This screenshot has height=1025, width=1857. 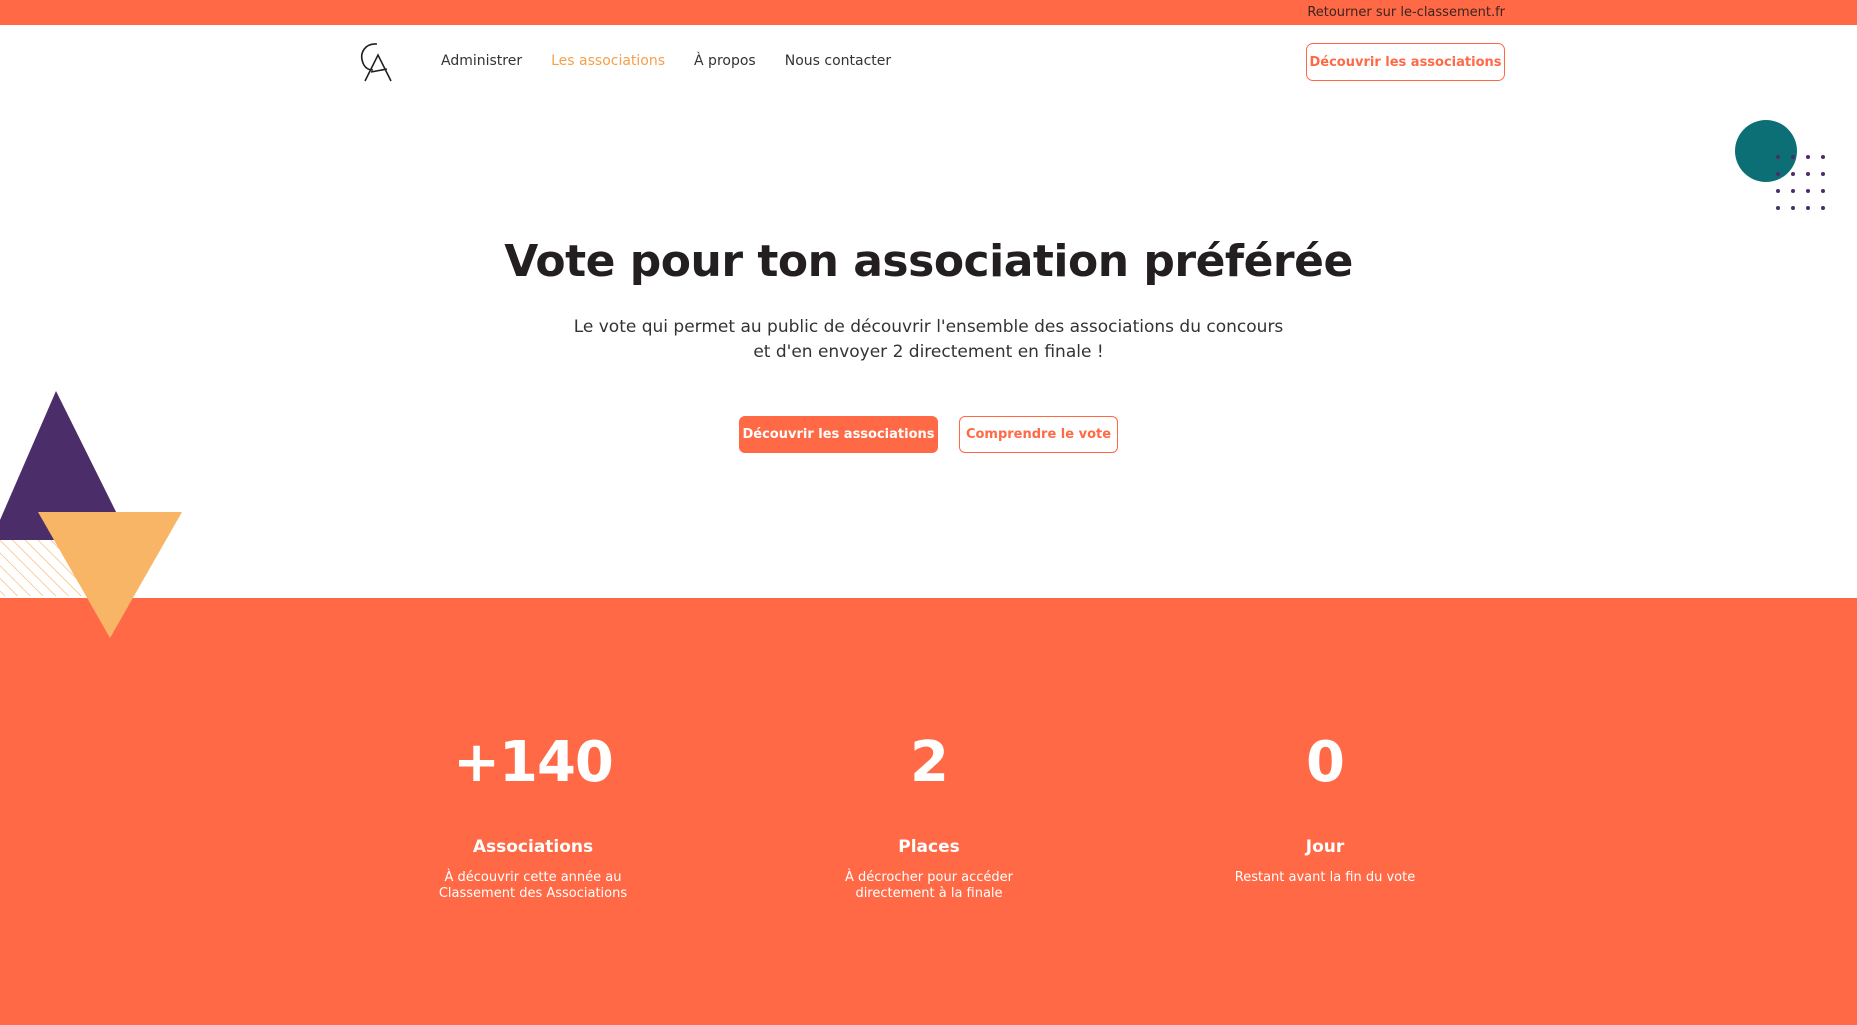 I want to click on stat-value: 0, so click(x=1325, y=762).